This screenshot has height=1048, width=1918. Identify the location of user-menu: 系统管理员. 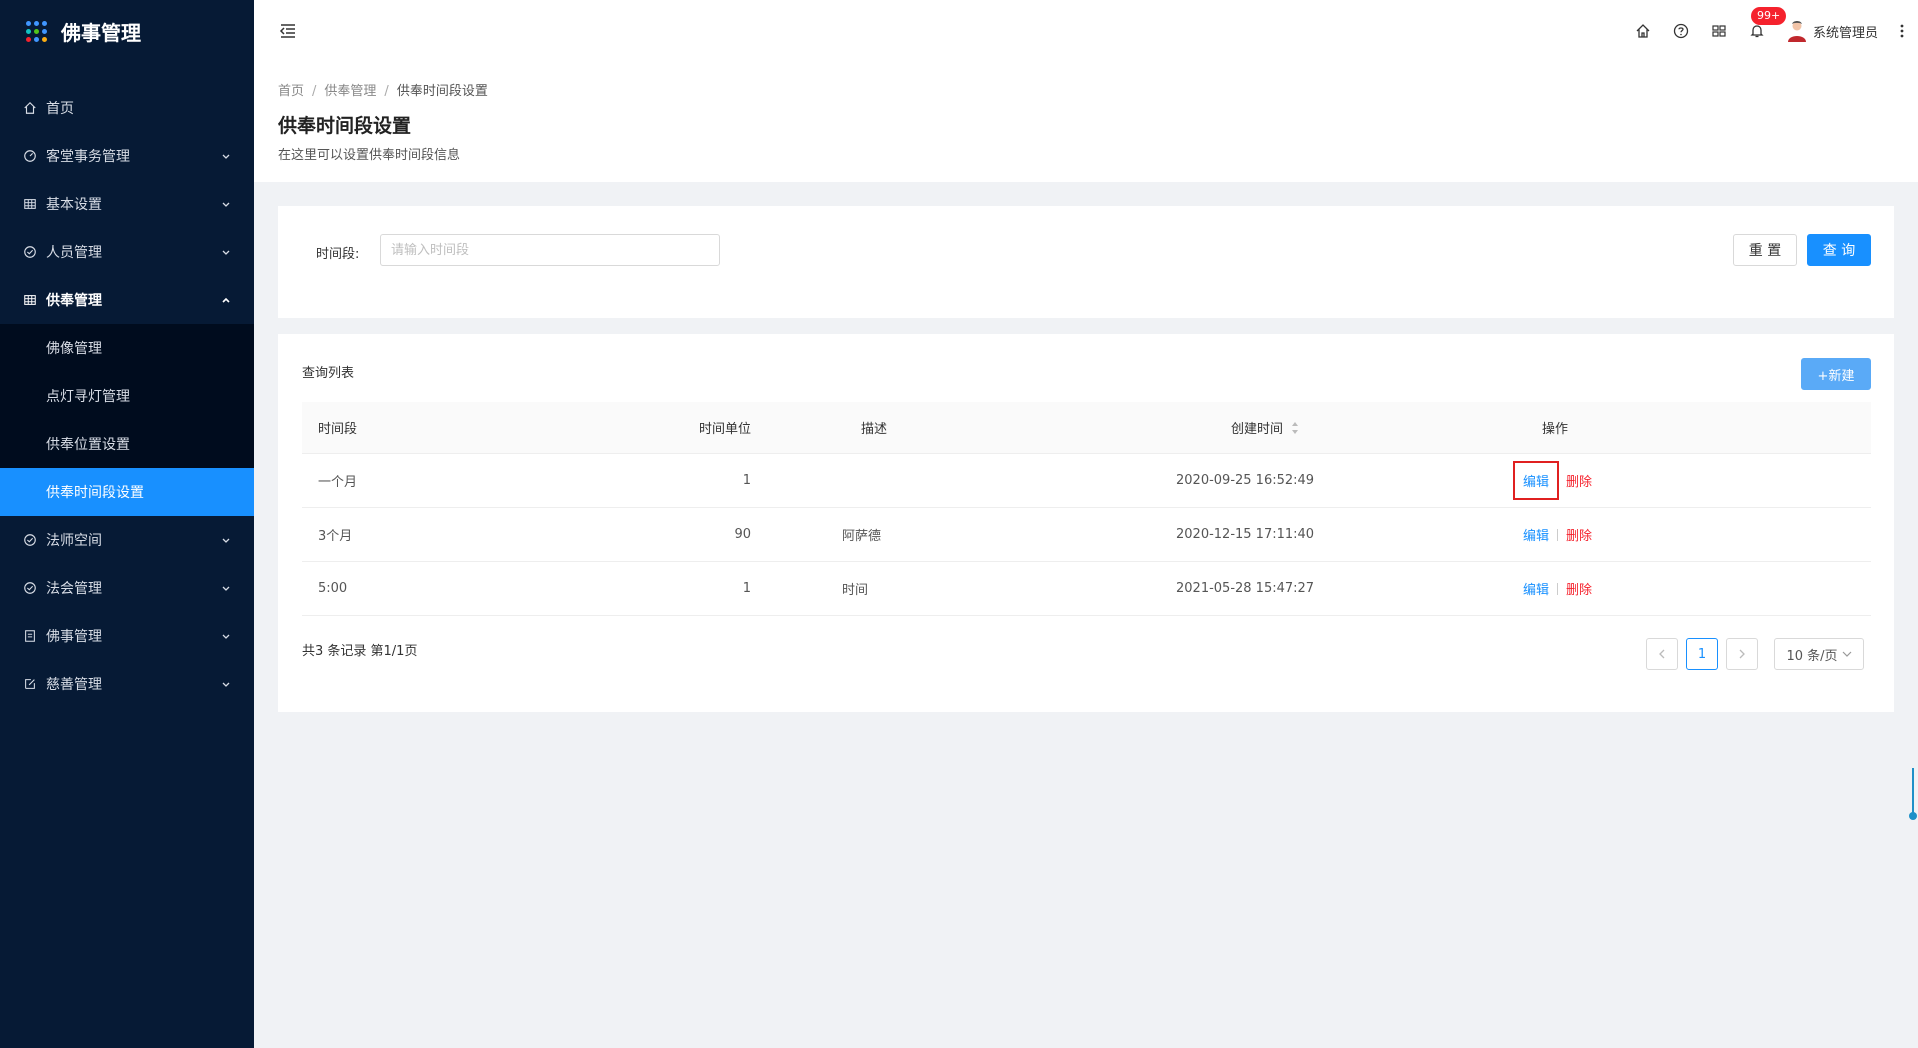
(1832, 31).